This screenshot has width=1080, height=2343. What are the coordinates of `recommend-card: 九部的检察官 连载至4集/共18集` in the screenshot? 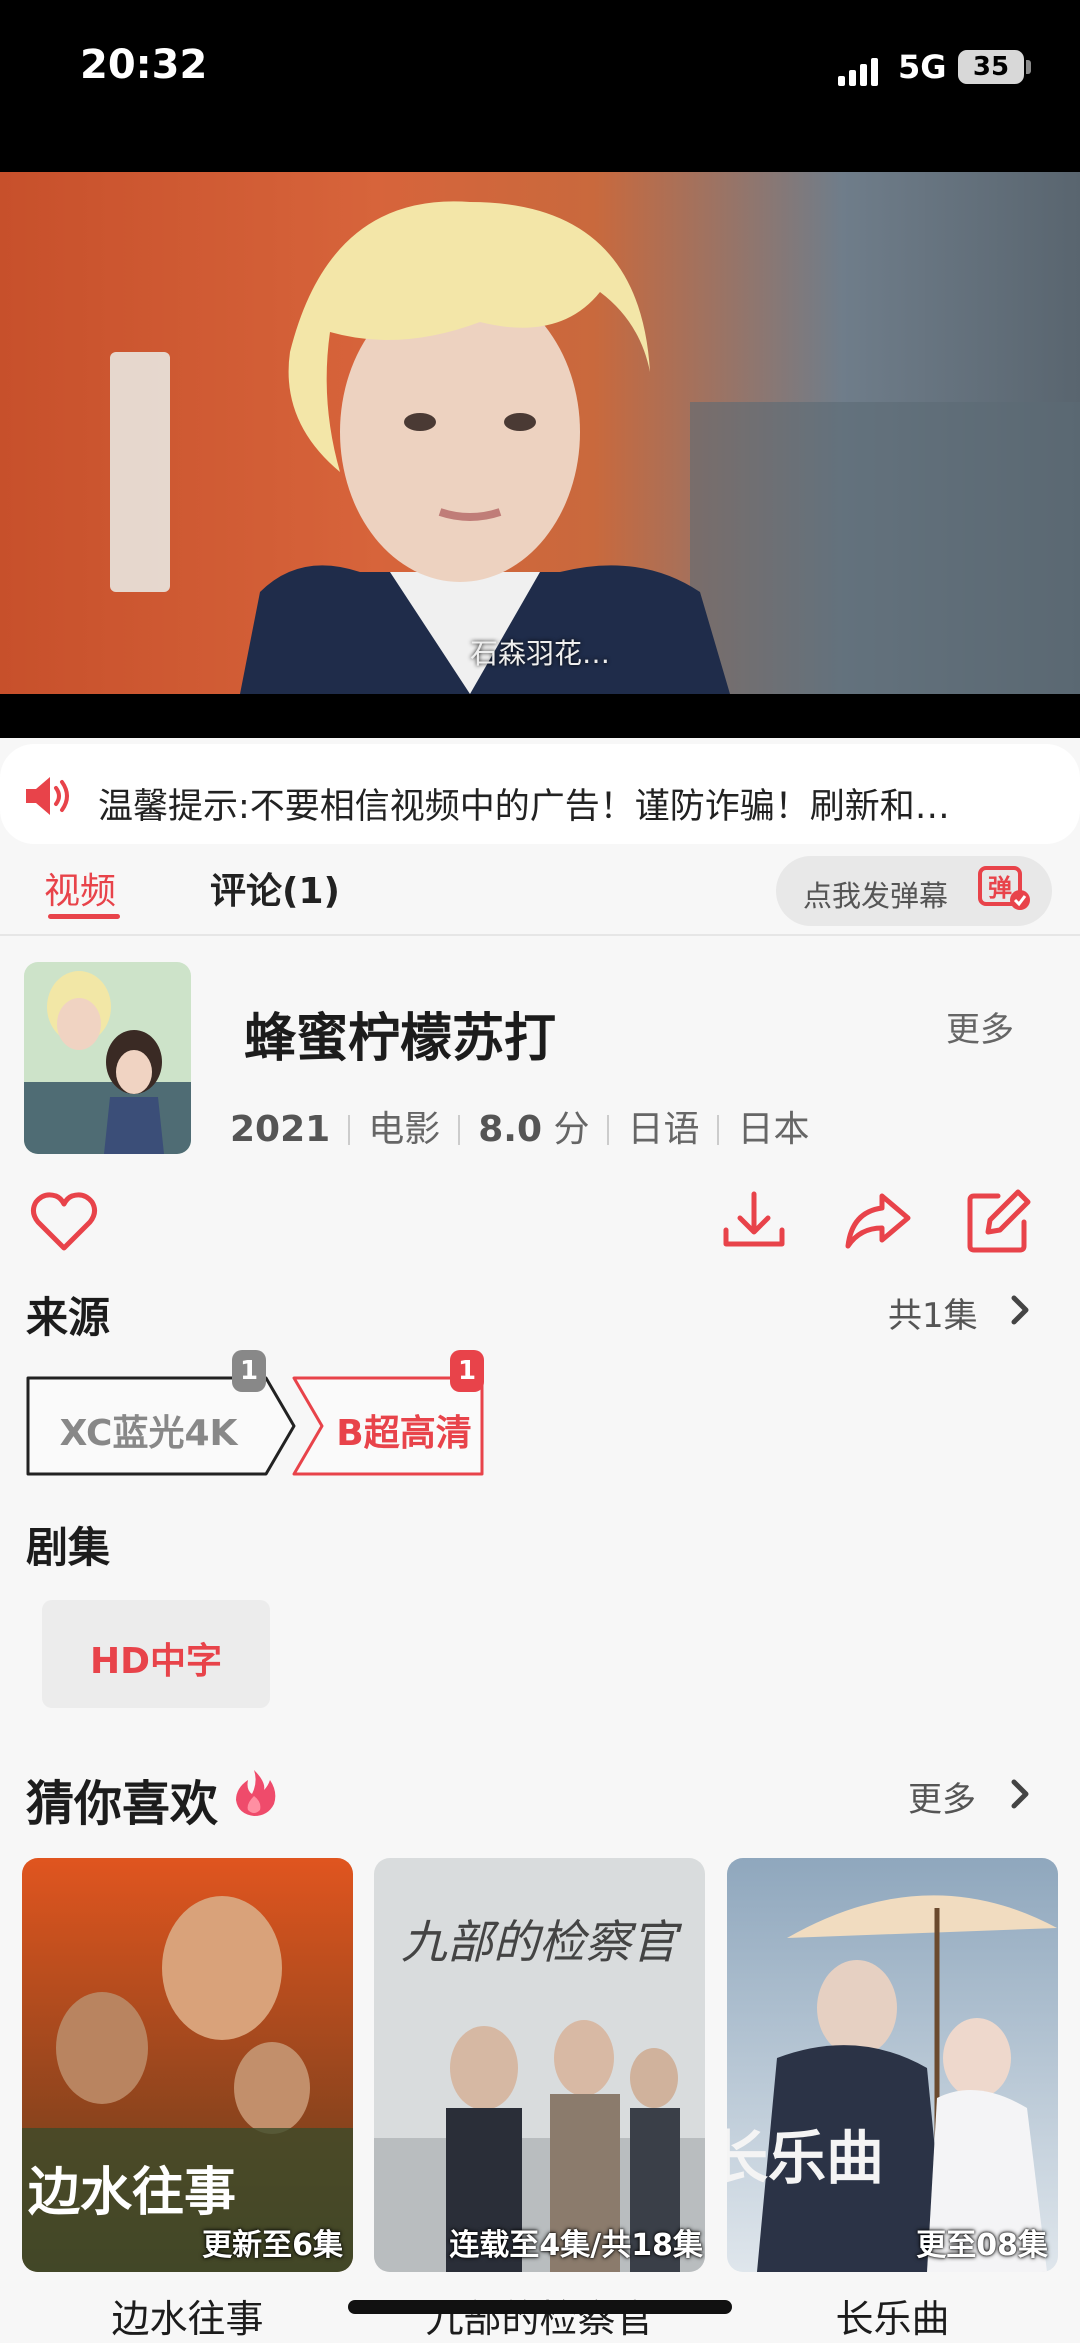 It's located at (539, 2065).